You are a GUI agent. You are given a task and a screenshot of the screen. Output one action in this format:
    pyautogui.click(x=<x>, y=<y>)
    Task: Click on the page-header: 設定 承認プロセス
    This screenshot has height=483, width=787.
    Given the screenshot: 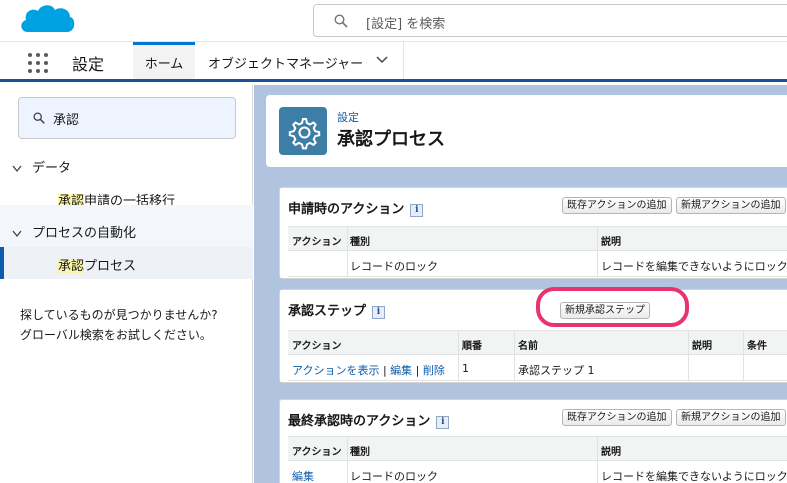 What is the action you would take?
    pyautogui.click(x=526, y=131)
    